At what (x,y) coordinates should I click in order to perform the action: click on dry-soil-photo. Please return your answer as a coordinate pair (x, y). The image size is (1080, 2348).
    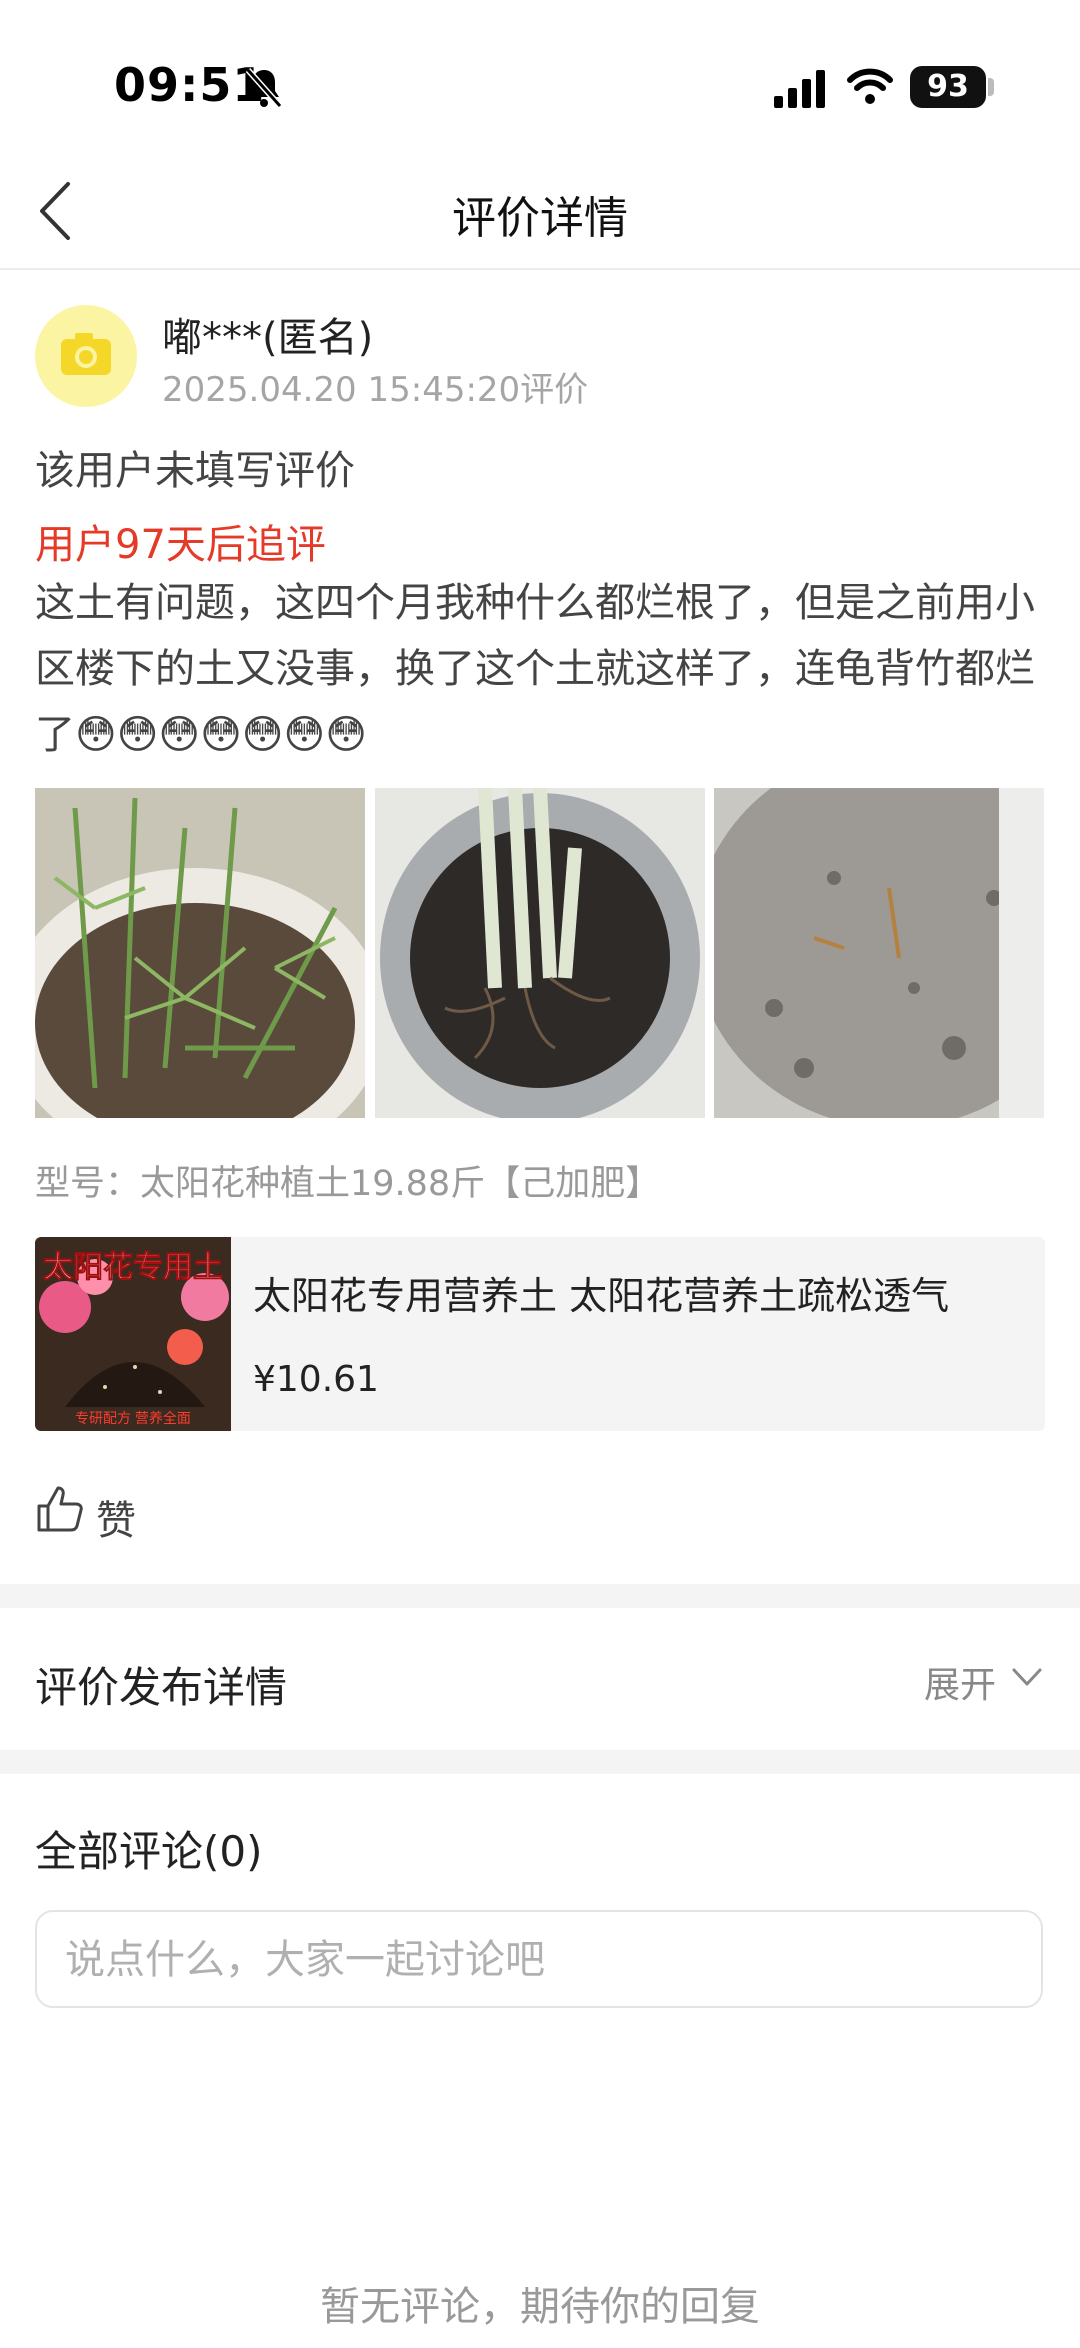
    Looking at the image, I should click on (879, 953).